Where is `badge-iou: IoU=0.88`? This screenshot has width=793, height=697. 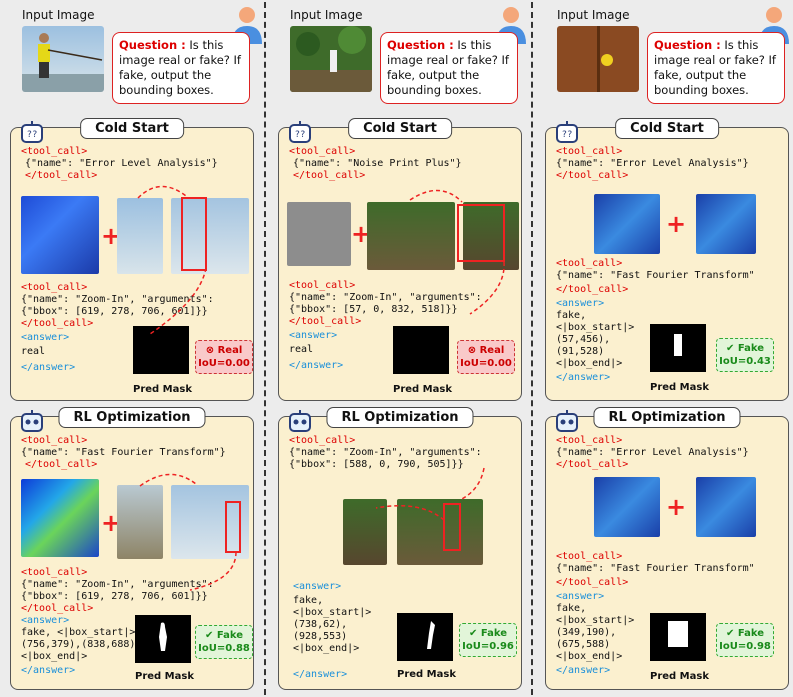 badge-iou: IoU=0.88 is located at coordinates (224, 648).